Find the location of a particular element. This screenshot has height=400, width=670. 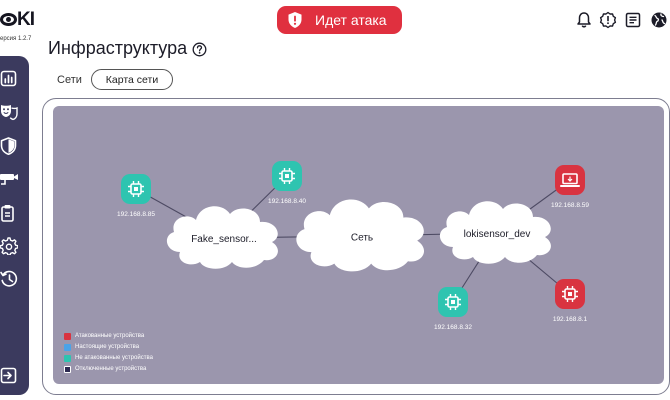

device-ip-label: 192.168.8.59 is located at coordinates (570, 205).